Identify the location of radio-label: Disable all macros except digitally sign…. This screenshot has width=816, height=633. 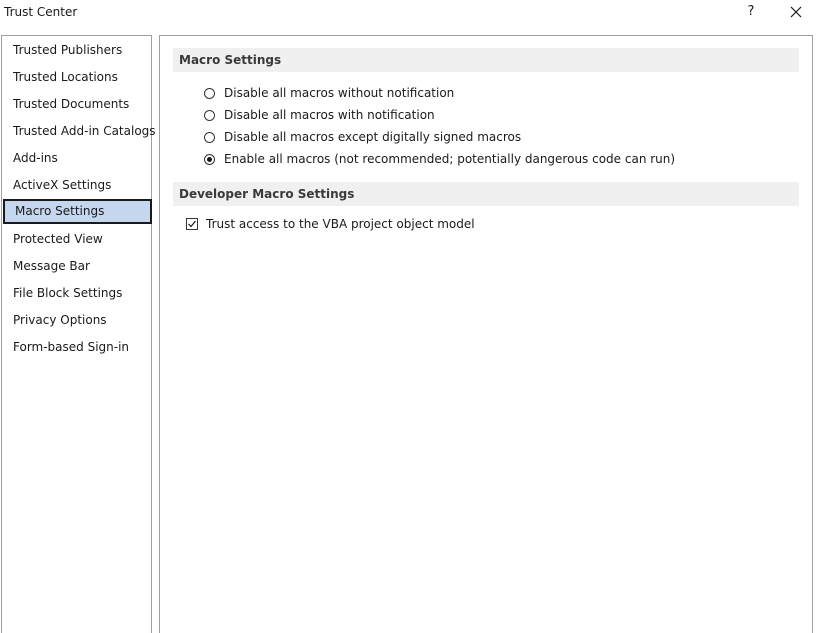
(373, 137).